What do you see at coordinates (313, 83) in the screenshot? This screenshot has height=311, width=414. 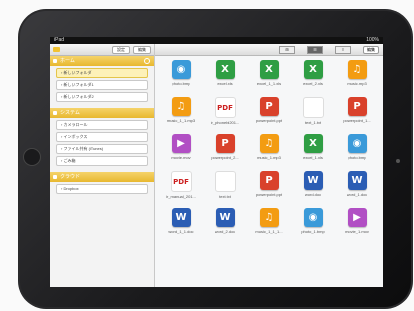 I see `file-name: excel_2.xls` at bounding box center [313, 83].